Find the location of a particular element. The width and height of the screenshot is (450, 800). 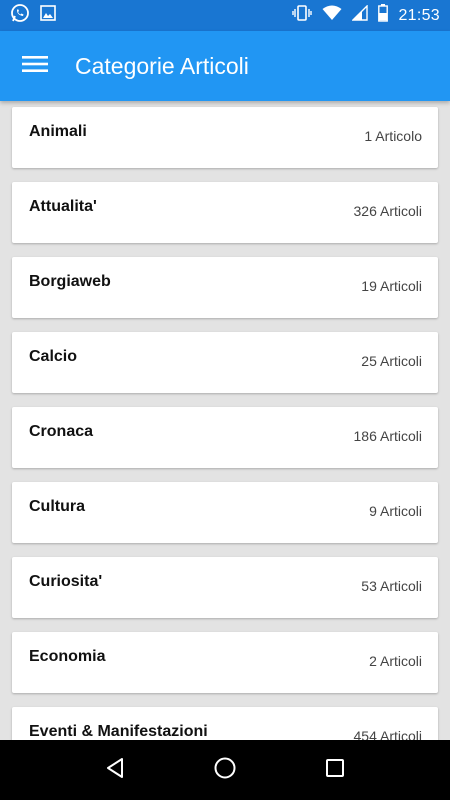

category-count: 2 Articoli is located at coordinates (395, 661).